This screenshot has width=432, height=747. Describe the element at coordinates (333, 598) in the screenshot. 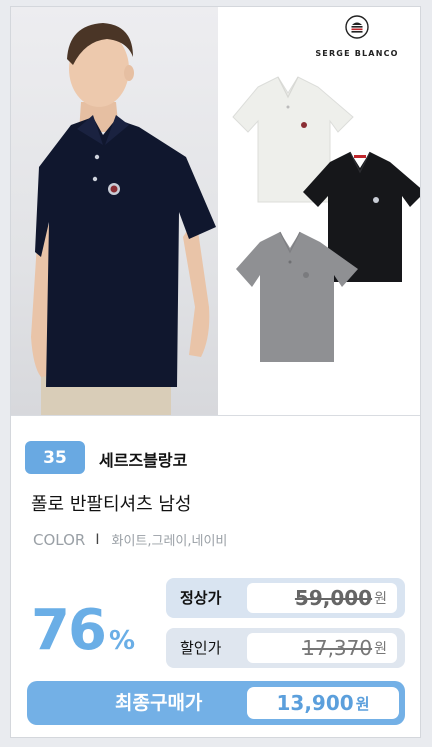

I see `regular-price-number: 59,000` at that location.